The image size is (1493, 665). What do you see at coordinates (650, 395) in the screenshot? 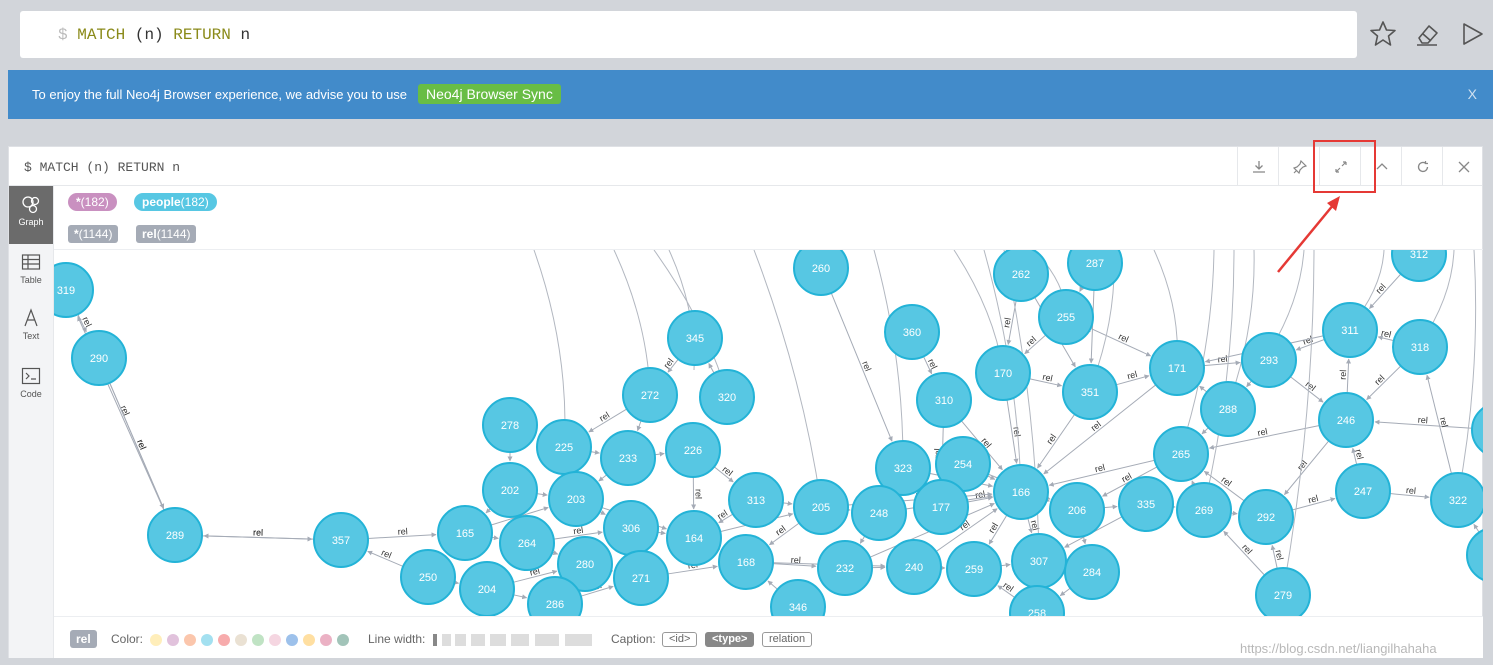
I see `graph-node: 272` at bounding box center [650, 395].